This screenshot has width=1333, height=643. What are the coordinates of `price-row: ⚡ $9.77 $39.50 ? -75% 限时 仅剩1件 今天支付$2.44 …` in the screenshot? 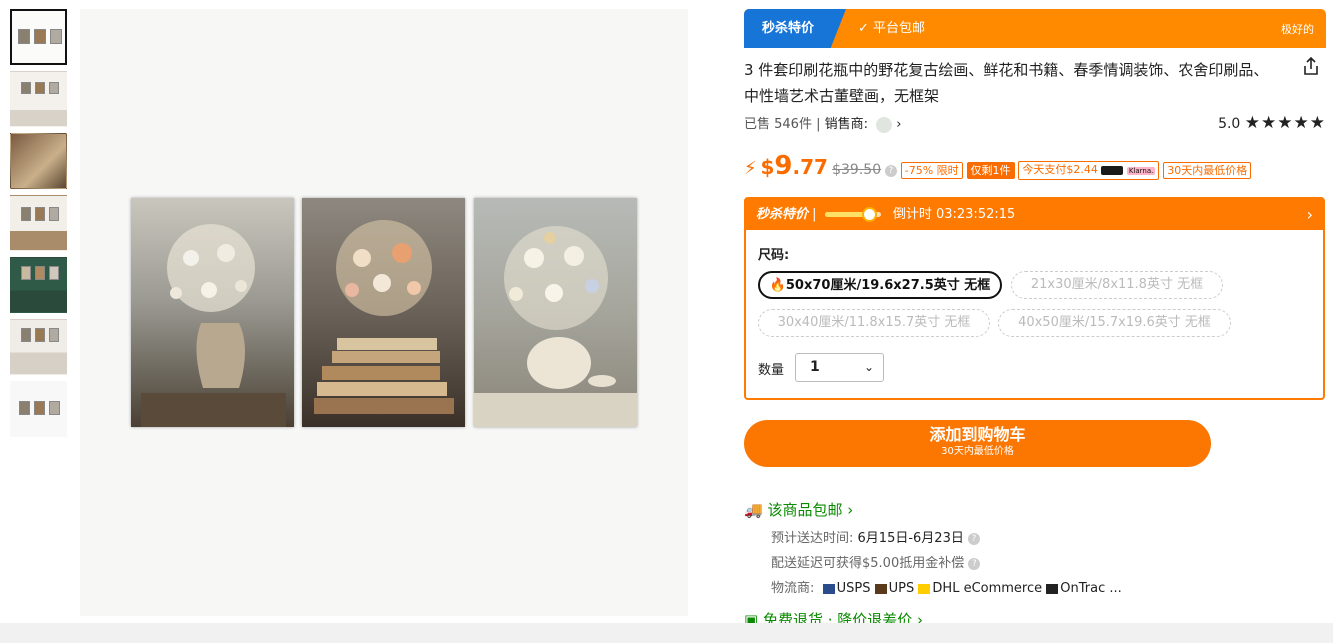 It's located at (1035, 166).